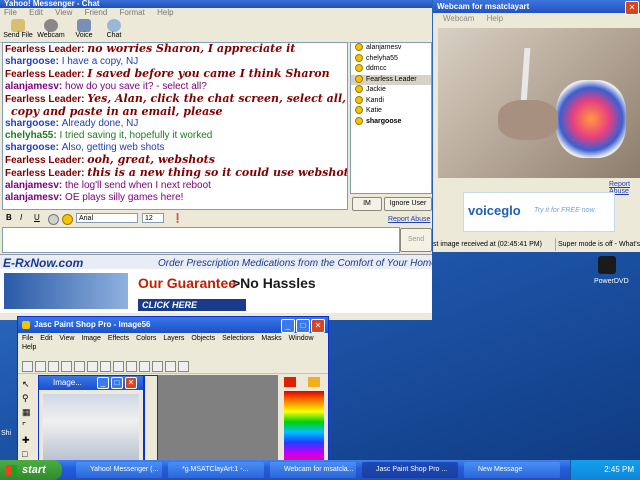 The image size is (640, 480). Describe the element at coordinates (201, 240) in the screenshot. I see `message-input` at that location.